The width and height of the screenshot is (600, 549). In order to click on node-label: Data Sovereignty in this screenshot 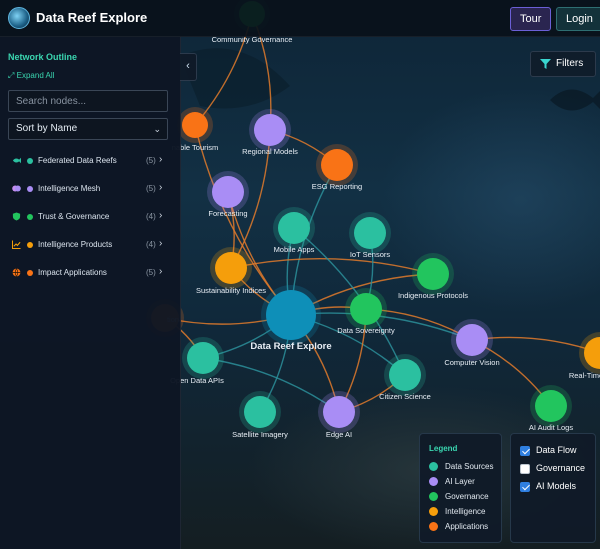, I will do `click(366, 330)`.